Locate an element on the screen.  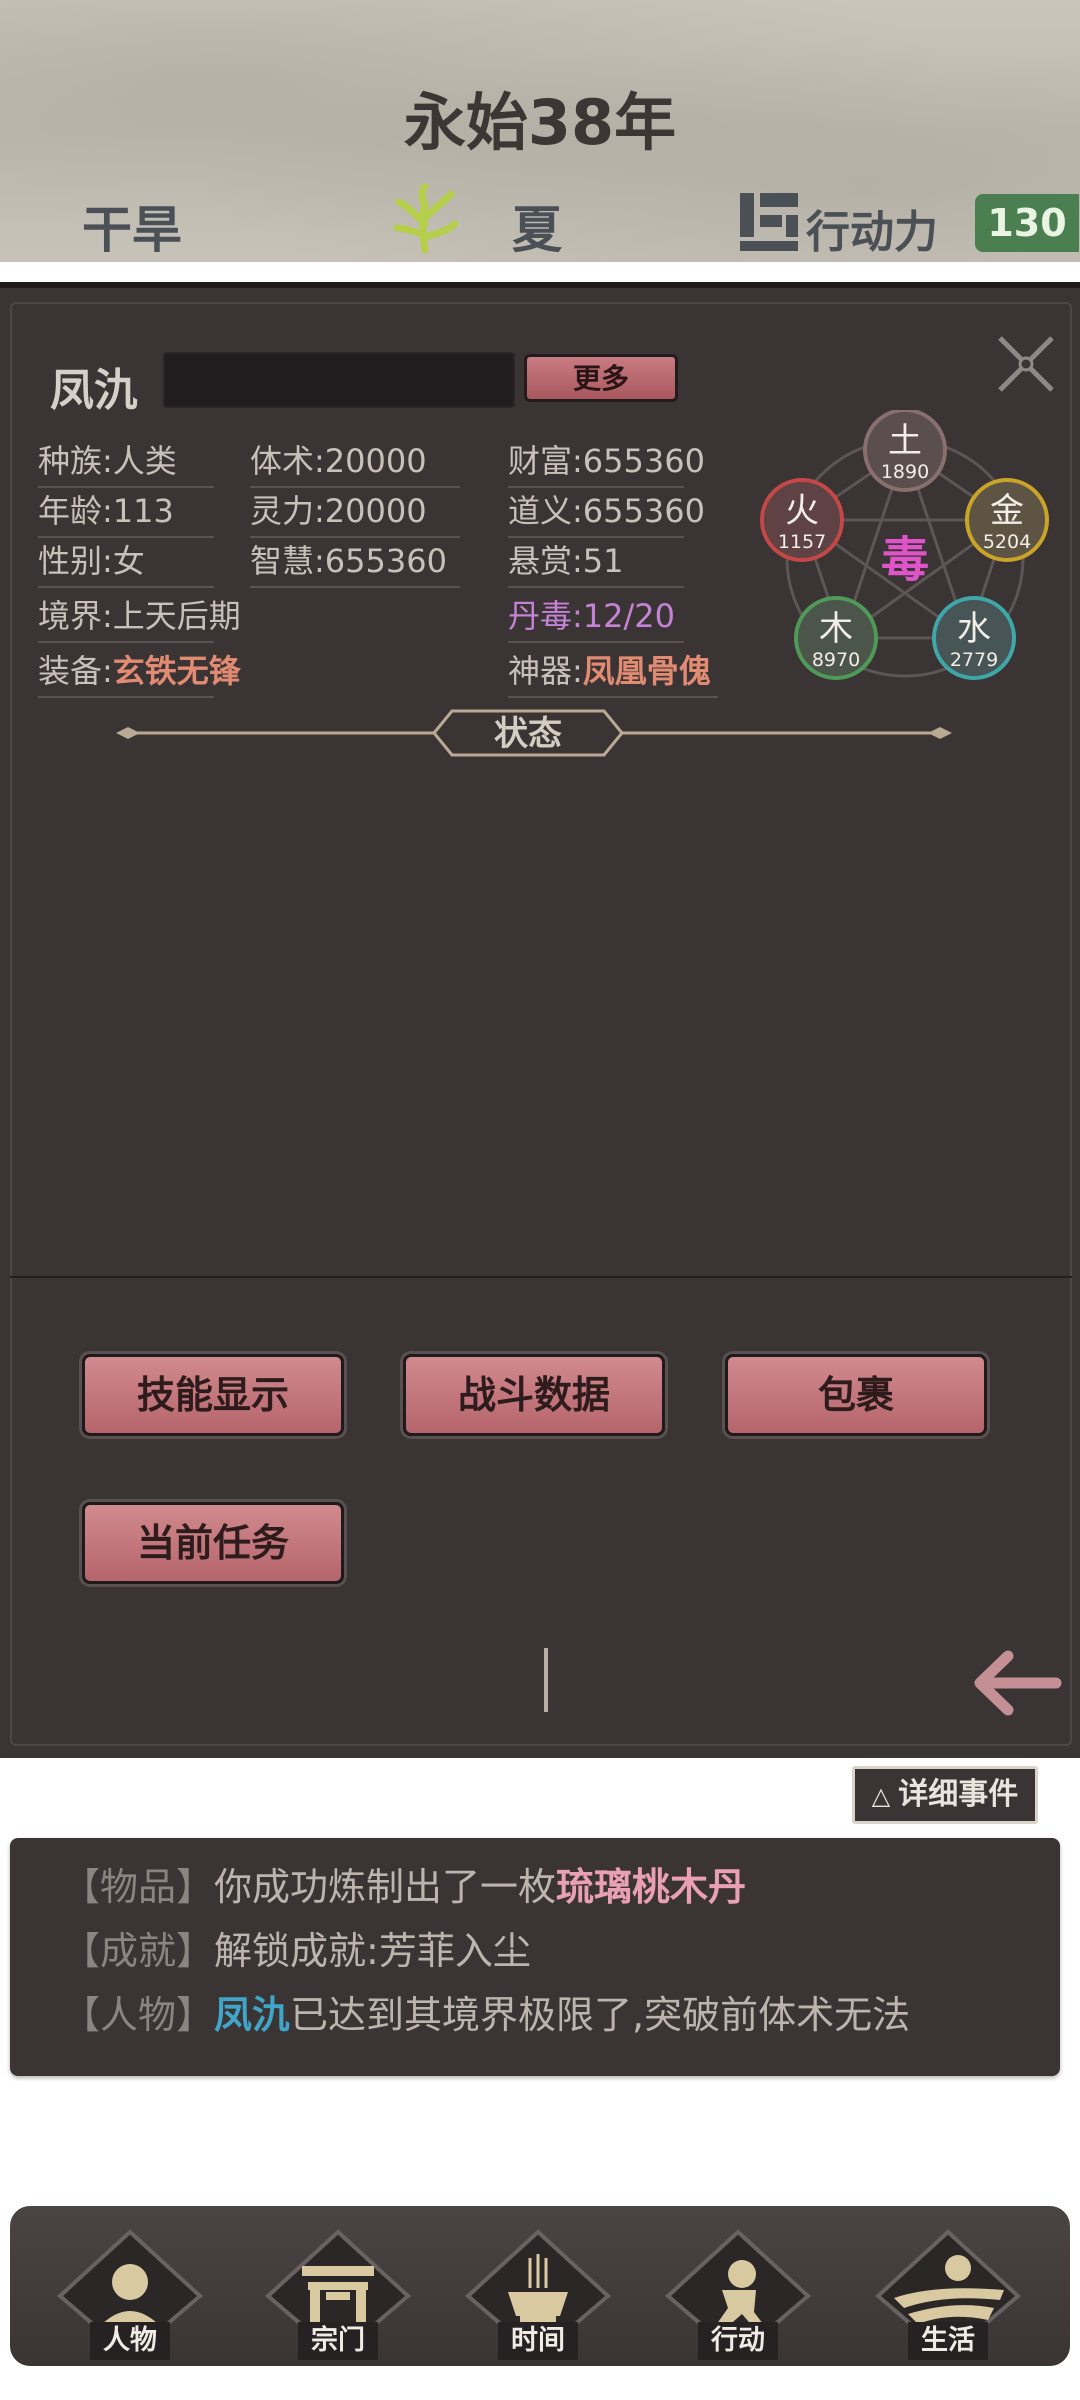
detail-events-label: 详细事件 is located at coordinates (958, 1794).